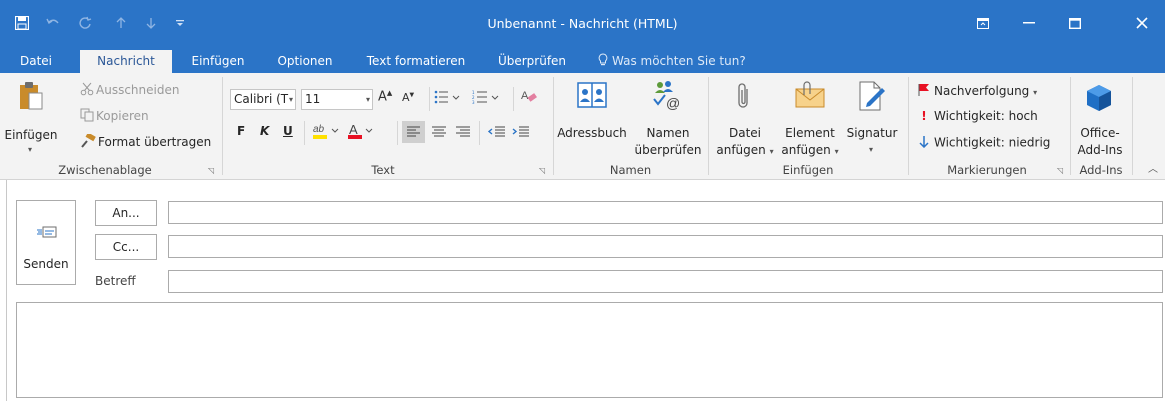 The height and width of the screenshot is (401, 1165). Describe the element at coordinates (665, 246) in the screenshot. I see `cc-field` at that location.